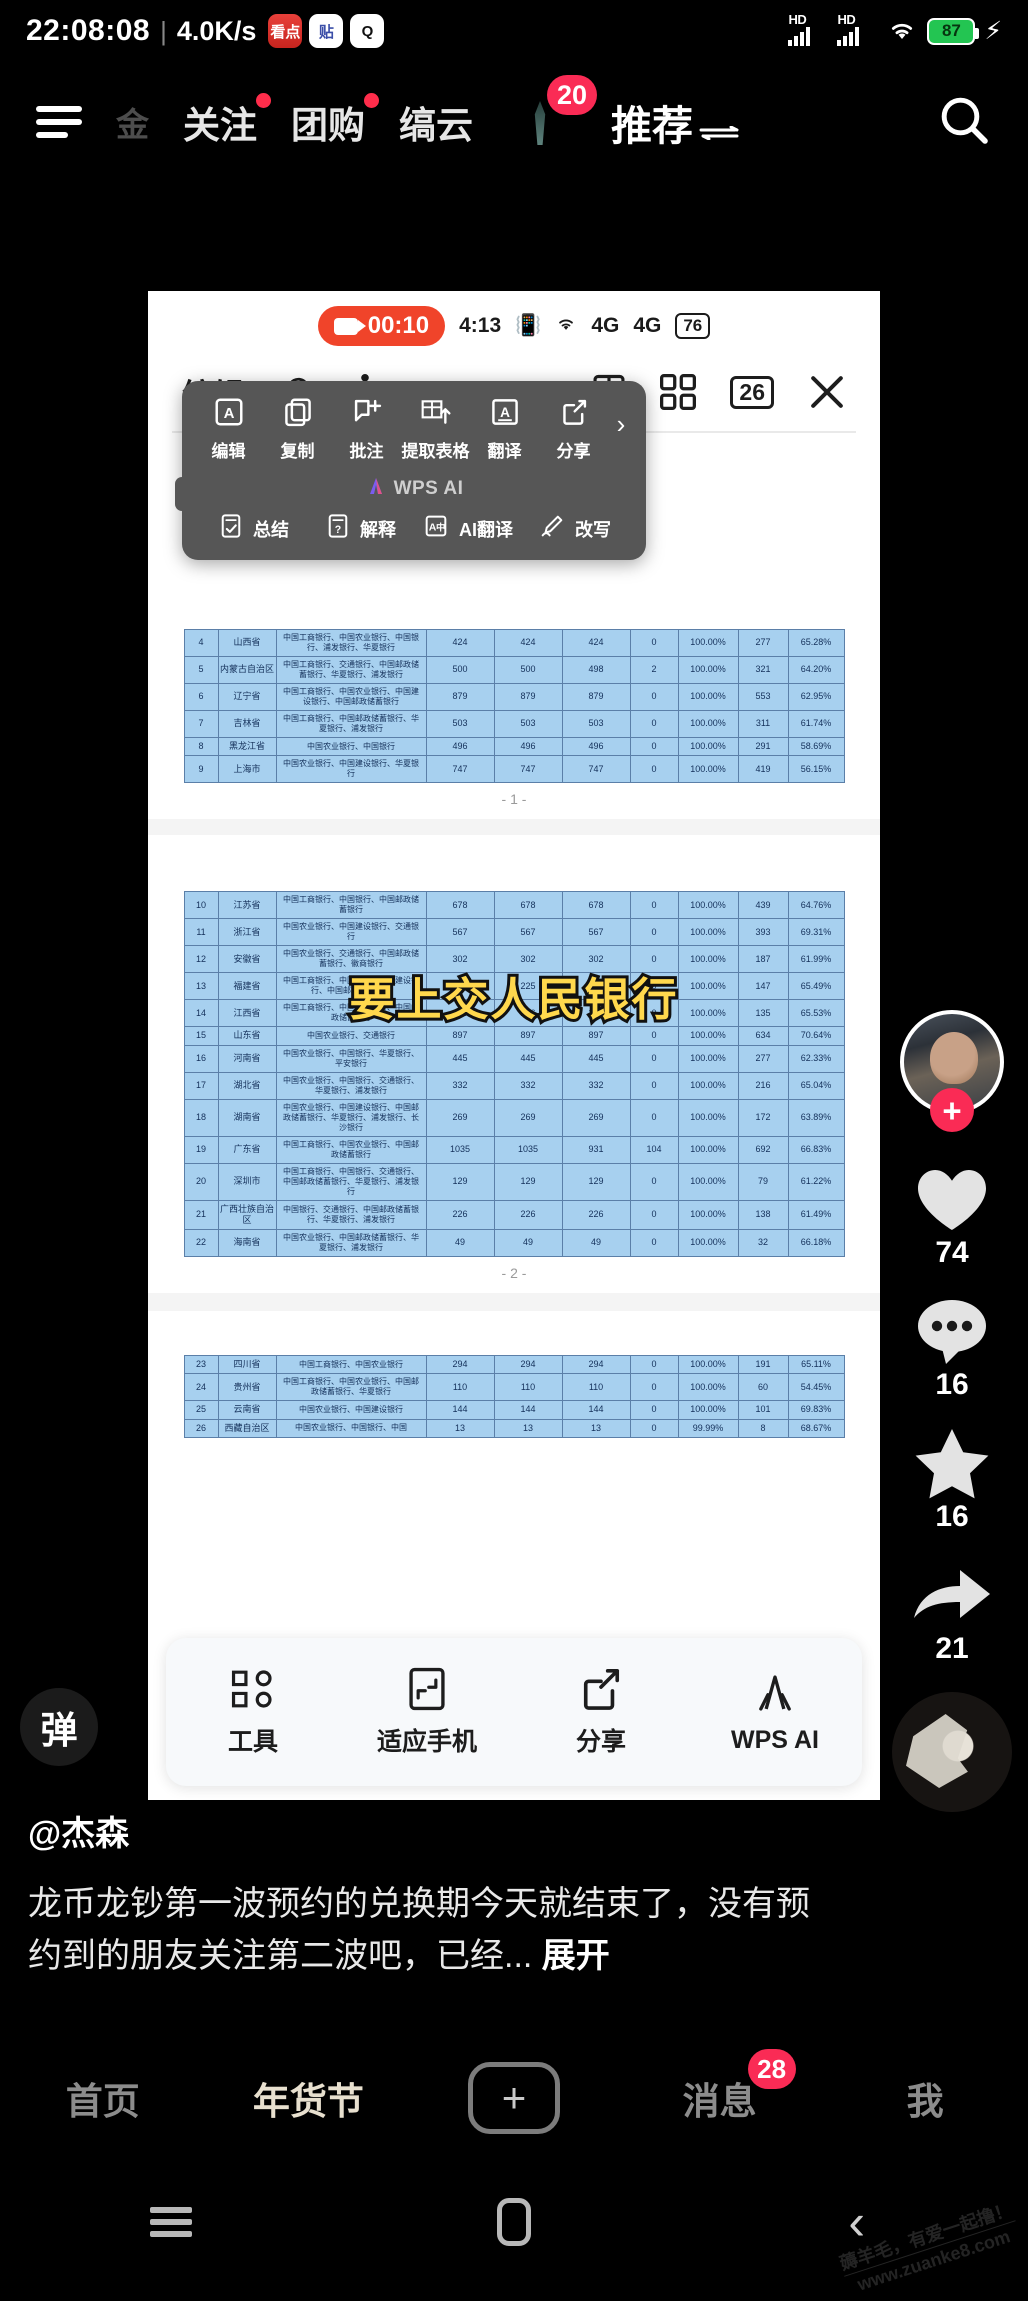 The height and width of the screenshot is (2301, 1028). Describe the element at coordinates (528, 1181) in the screenshot. I see `table-cell: 129` at that location.